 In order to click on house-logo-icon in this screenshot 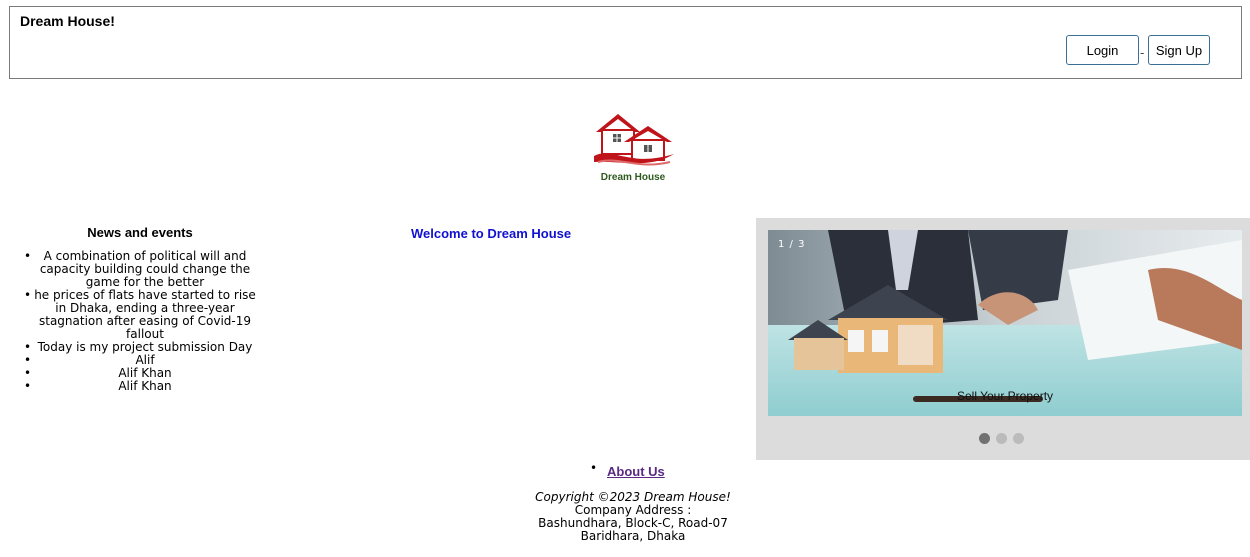, I will do `click(634, 140)`.